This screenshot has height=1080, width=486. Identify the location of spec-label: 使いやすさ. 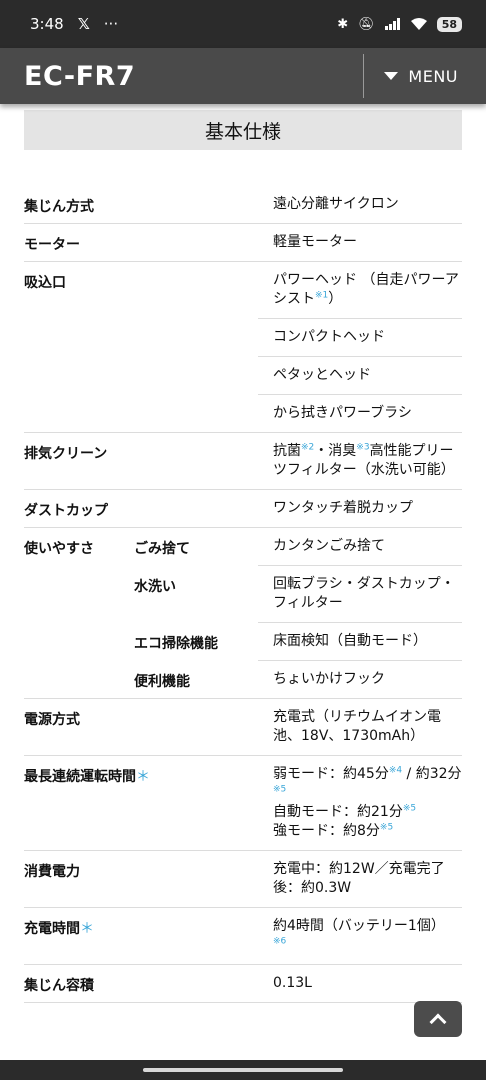
(59, 549).